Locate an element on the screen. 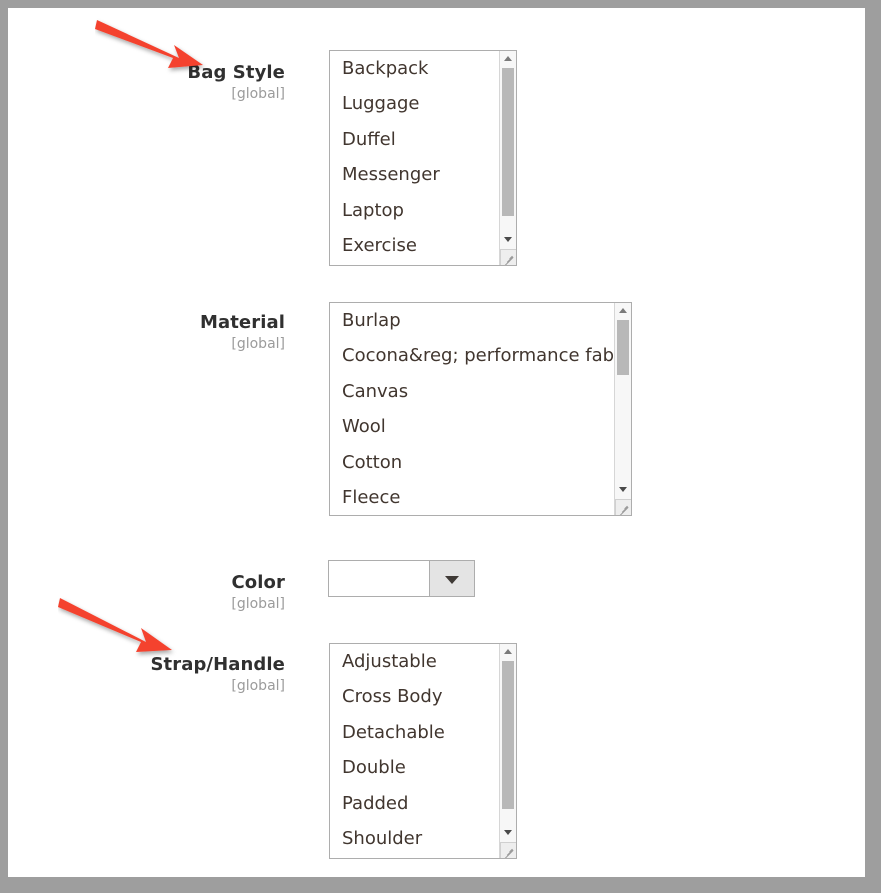 This screenshot has width=881, height=893. list-item: Backpack is located at coordinates (414, 68).